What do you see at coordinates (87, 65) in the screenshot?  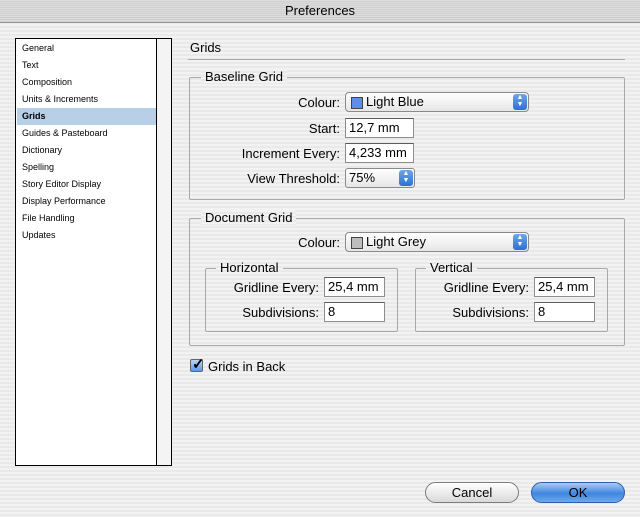 I see `sidebar-item-text: Text` at bounding box center [87, 65].